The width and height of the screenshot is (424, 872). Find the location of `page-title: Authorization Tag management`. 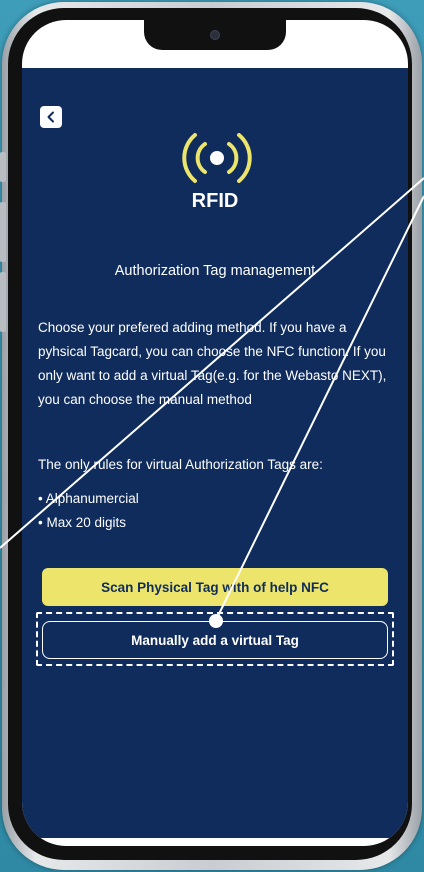

page-title: Authorization Tag management is located at coordinates (215, 271).